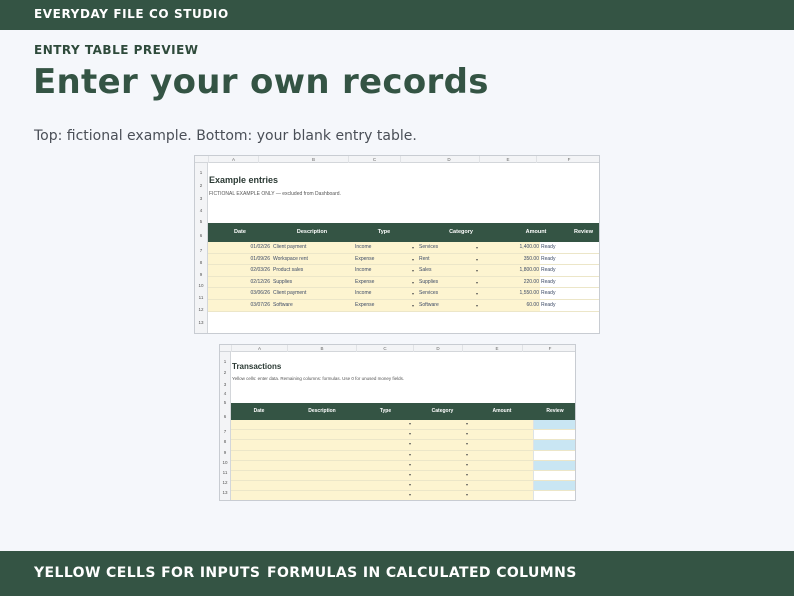  What do you see at coordinates (233, 159) in the screenshot?
I see `column-header-a: A` at bounding box center [233, 159].